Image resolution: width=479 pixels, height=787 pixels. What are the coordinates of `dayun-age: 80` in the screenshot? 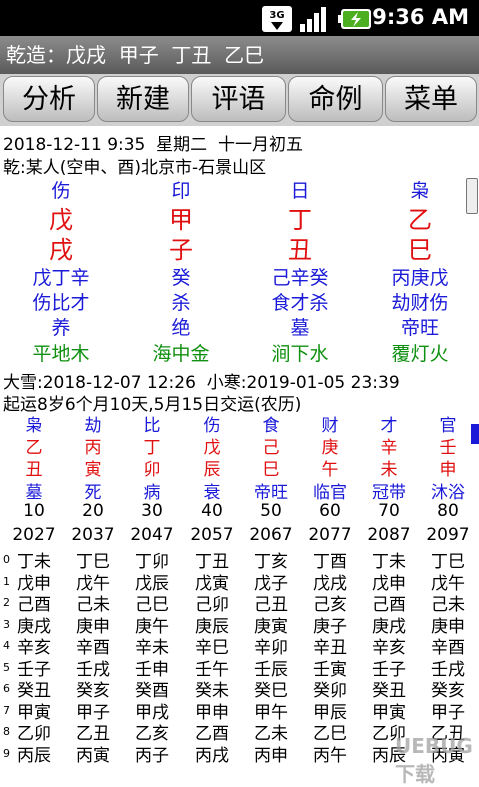 It's located at (448, 511).